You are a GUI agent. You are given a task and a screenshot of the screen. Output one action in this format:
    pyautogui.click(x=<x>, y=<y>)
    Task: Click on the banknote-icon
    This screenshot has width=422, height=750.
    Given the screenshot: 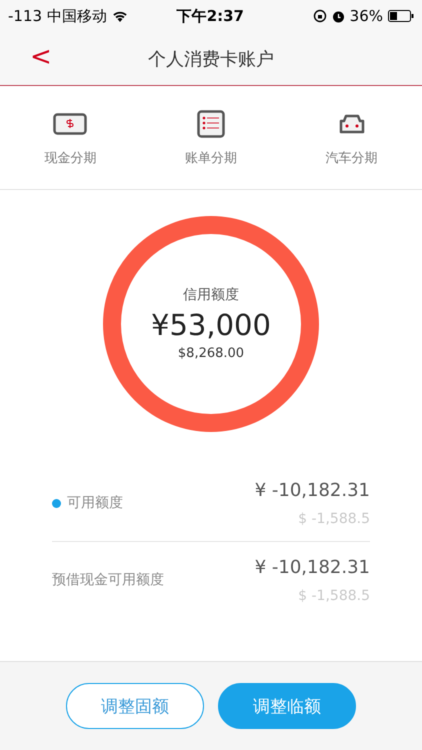 What is the action you would take?
    pyautogui.click(x=70, y=123)
    